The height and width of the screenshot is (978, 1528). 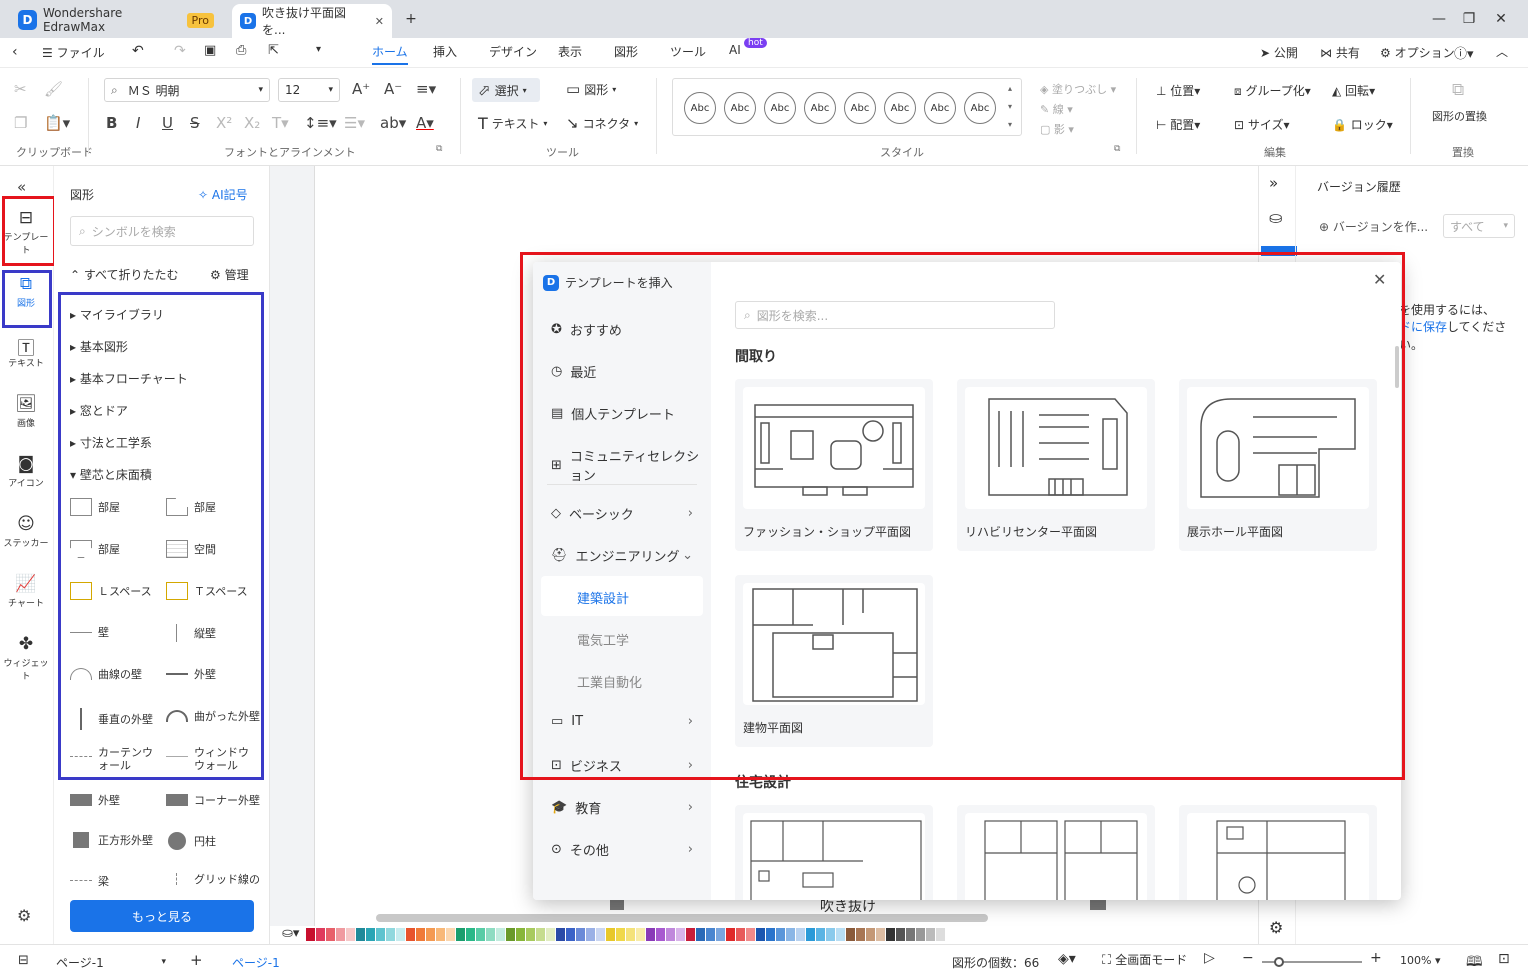 I want to click on style-swatch-6: Abc, so click(x=900, y=108).